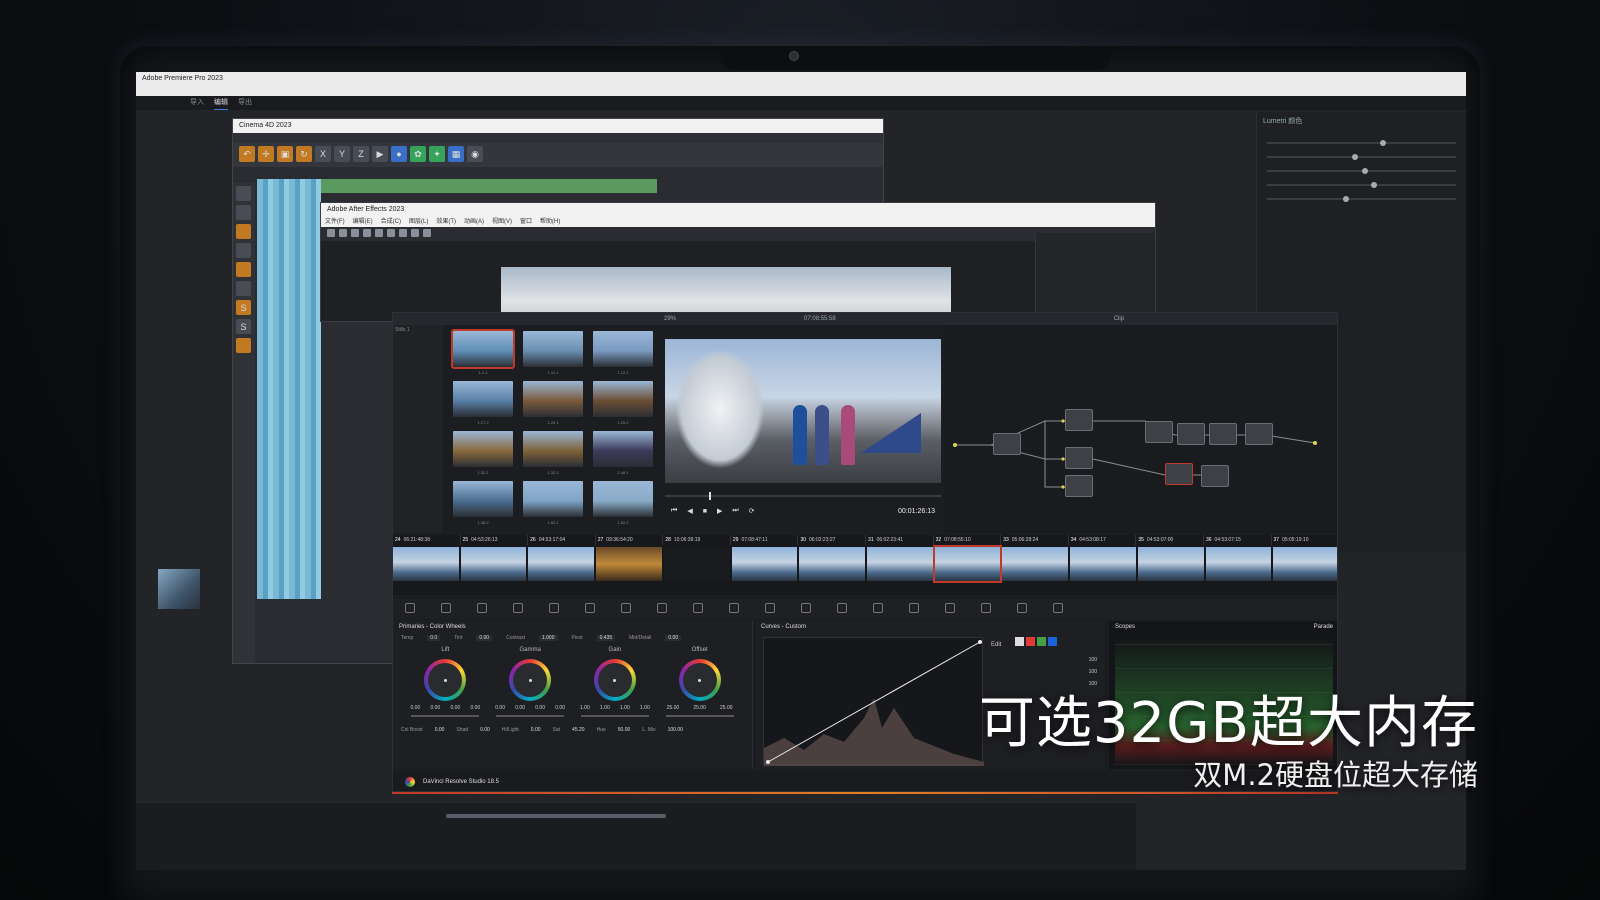 This screenshot has height=900, width=1600. Describe the element at coordinates (380, 154) in the screenshot. I see `render-icon: ▶` at that location.